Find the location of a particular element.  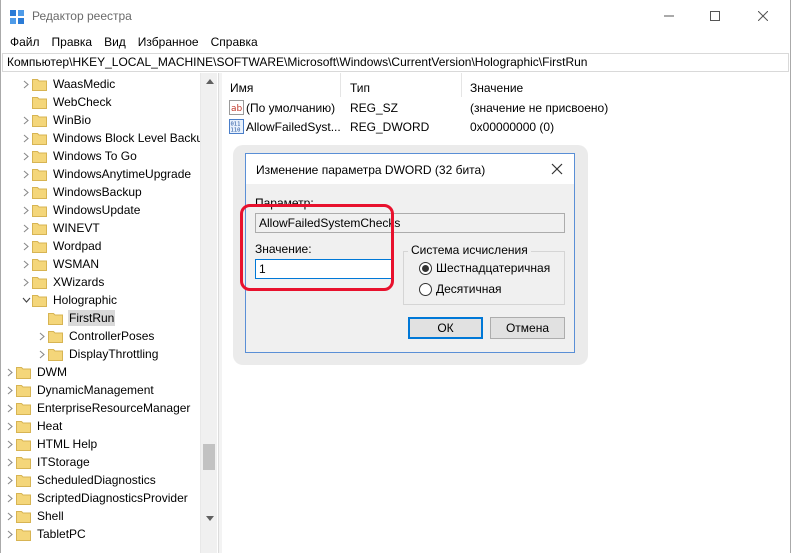

tree-item: XWizards is located at coordinates (62, 282).